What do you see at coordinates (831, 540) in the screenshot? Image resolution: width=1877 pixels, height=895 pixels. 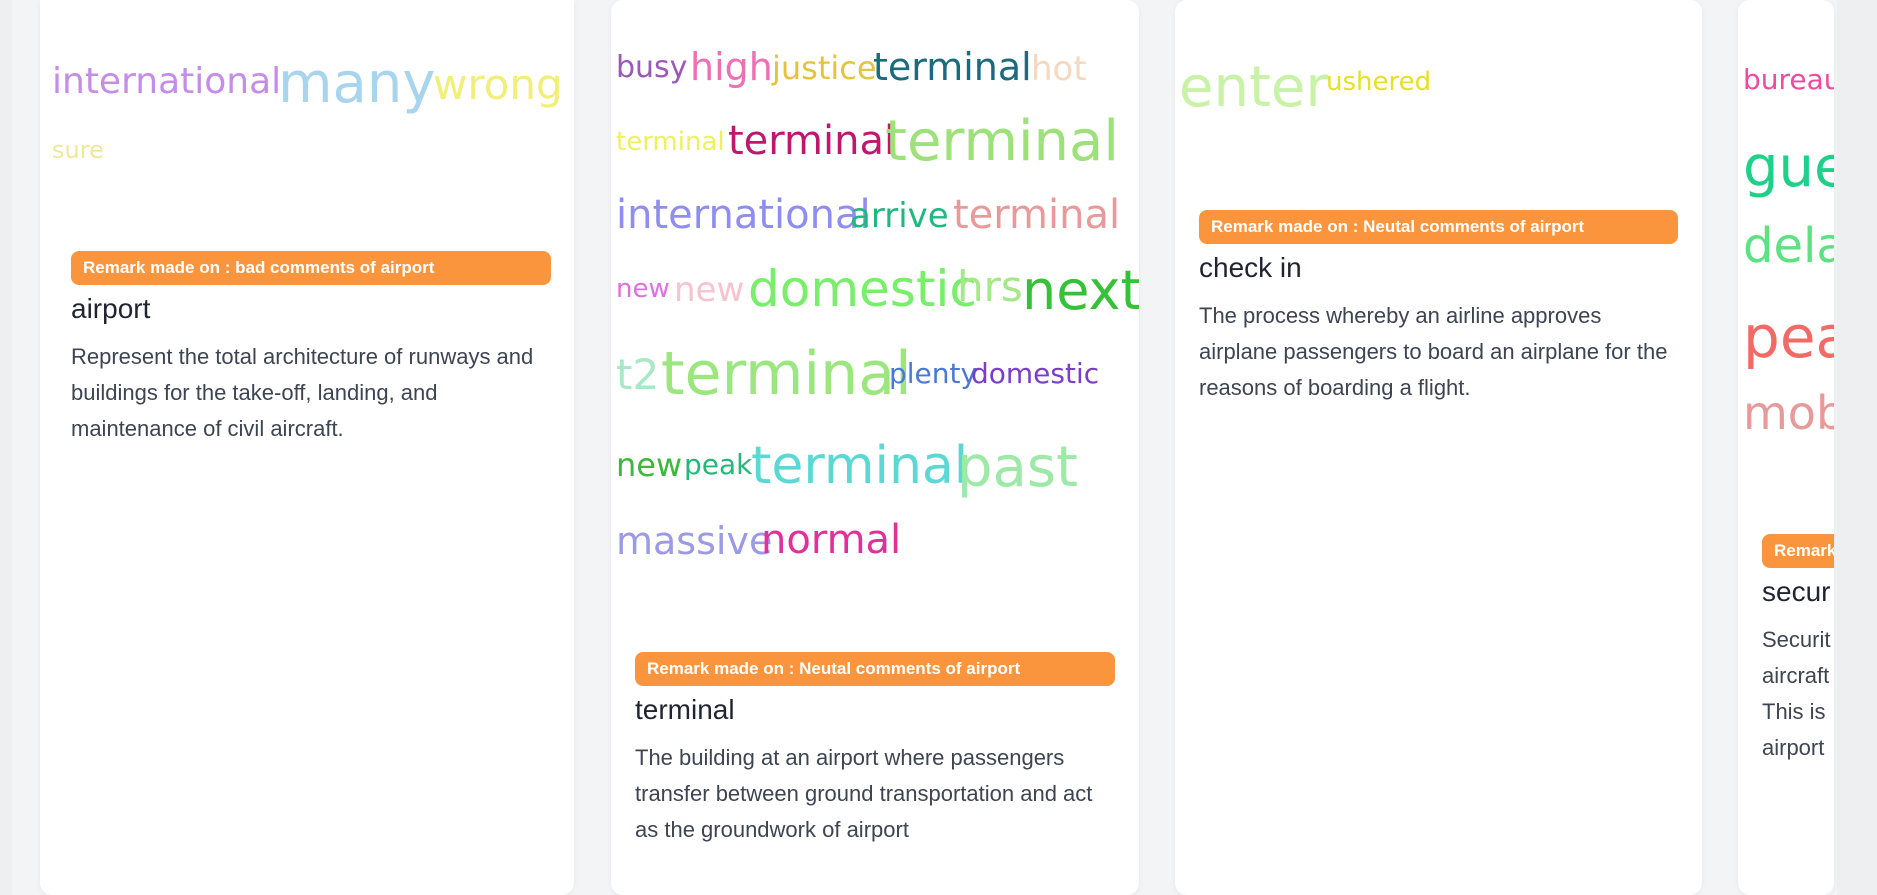 I see `cloud-word: normal` at bounding box center [831, 540].